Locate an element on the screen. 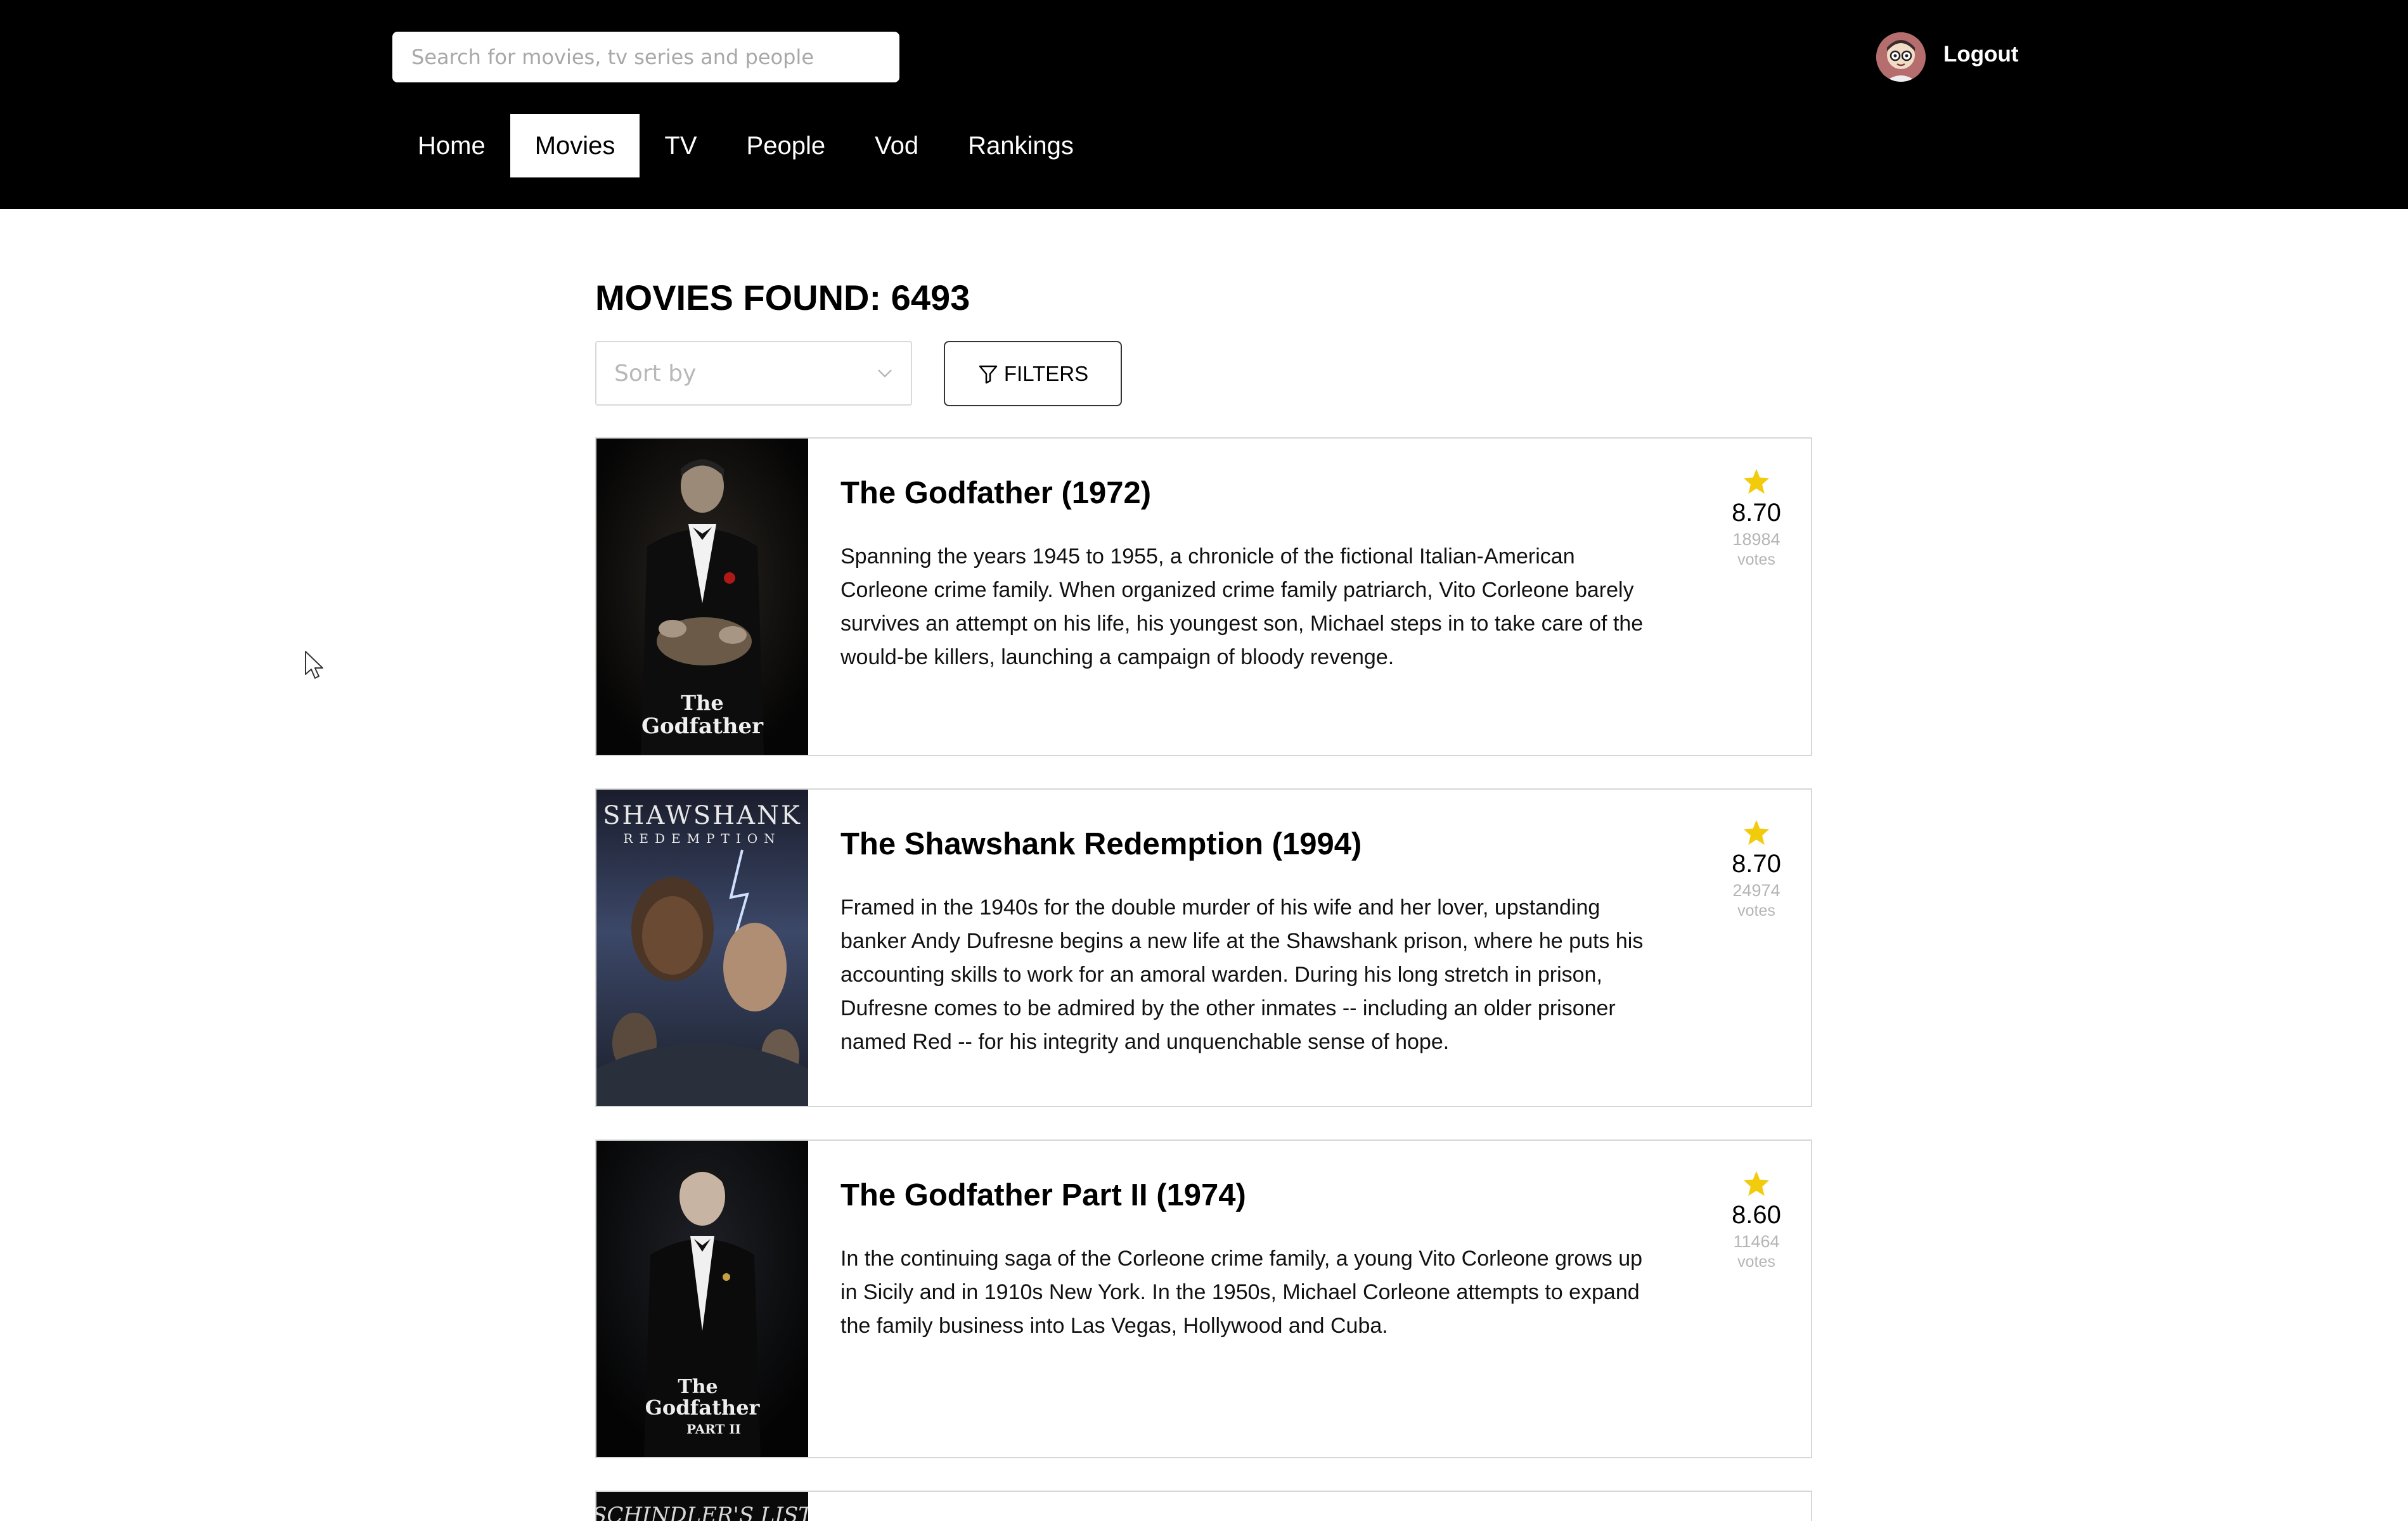 Image resolution: width=2408 pixels, height=1521 pixels. main-nav: Home Movies TV People Vod Rankings is located at coordinates (745, 146).